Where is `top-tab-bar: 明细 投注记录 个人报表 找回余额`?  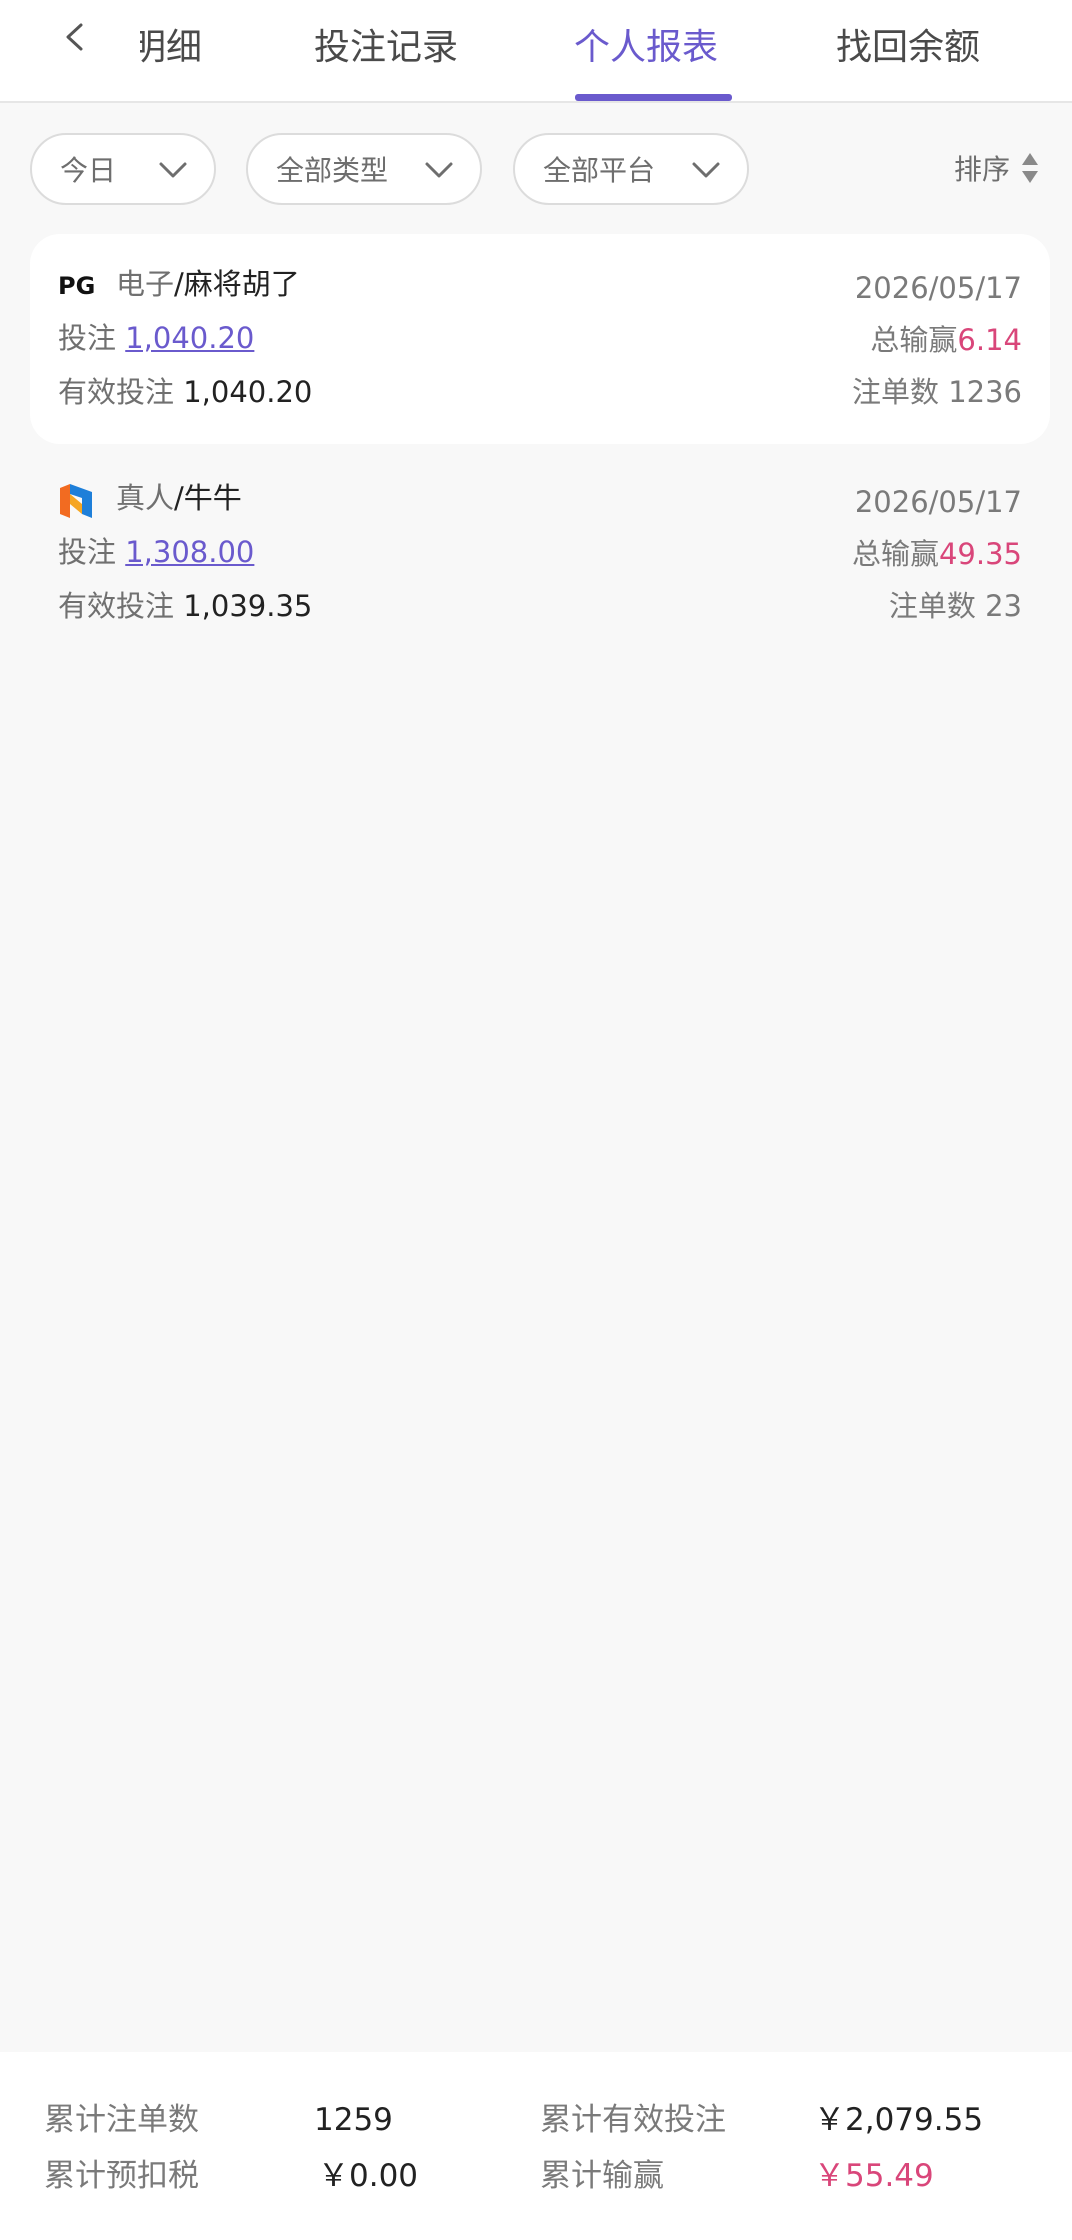
top-tab-bar: 明细 投注记录 个人报表 找回余额 is located at coordinates (536, 51).